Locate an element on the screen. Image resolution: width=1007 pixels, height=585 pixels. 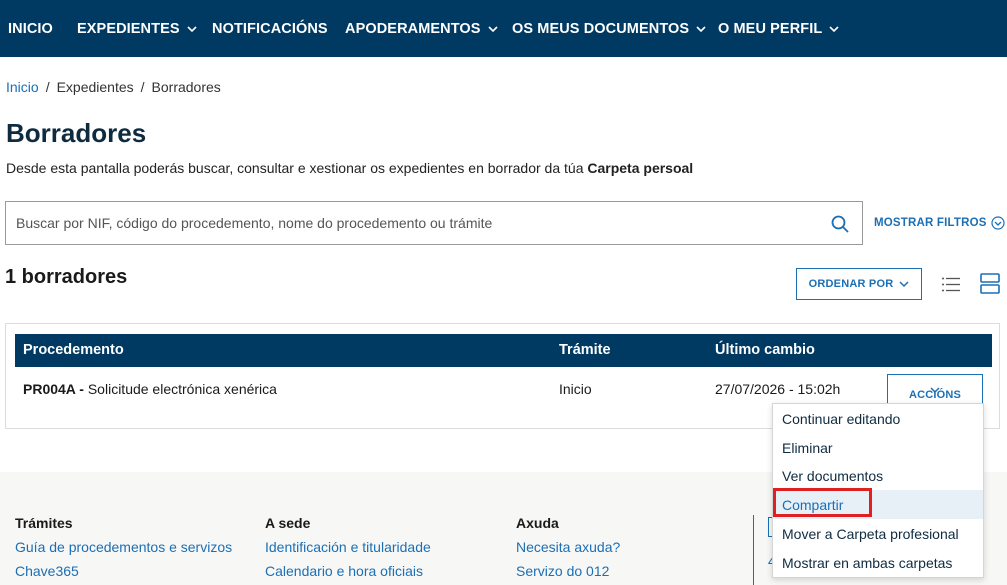
column-header-procedure: Procedemento is located at coordinates (73, 350).